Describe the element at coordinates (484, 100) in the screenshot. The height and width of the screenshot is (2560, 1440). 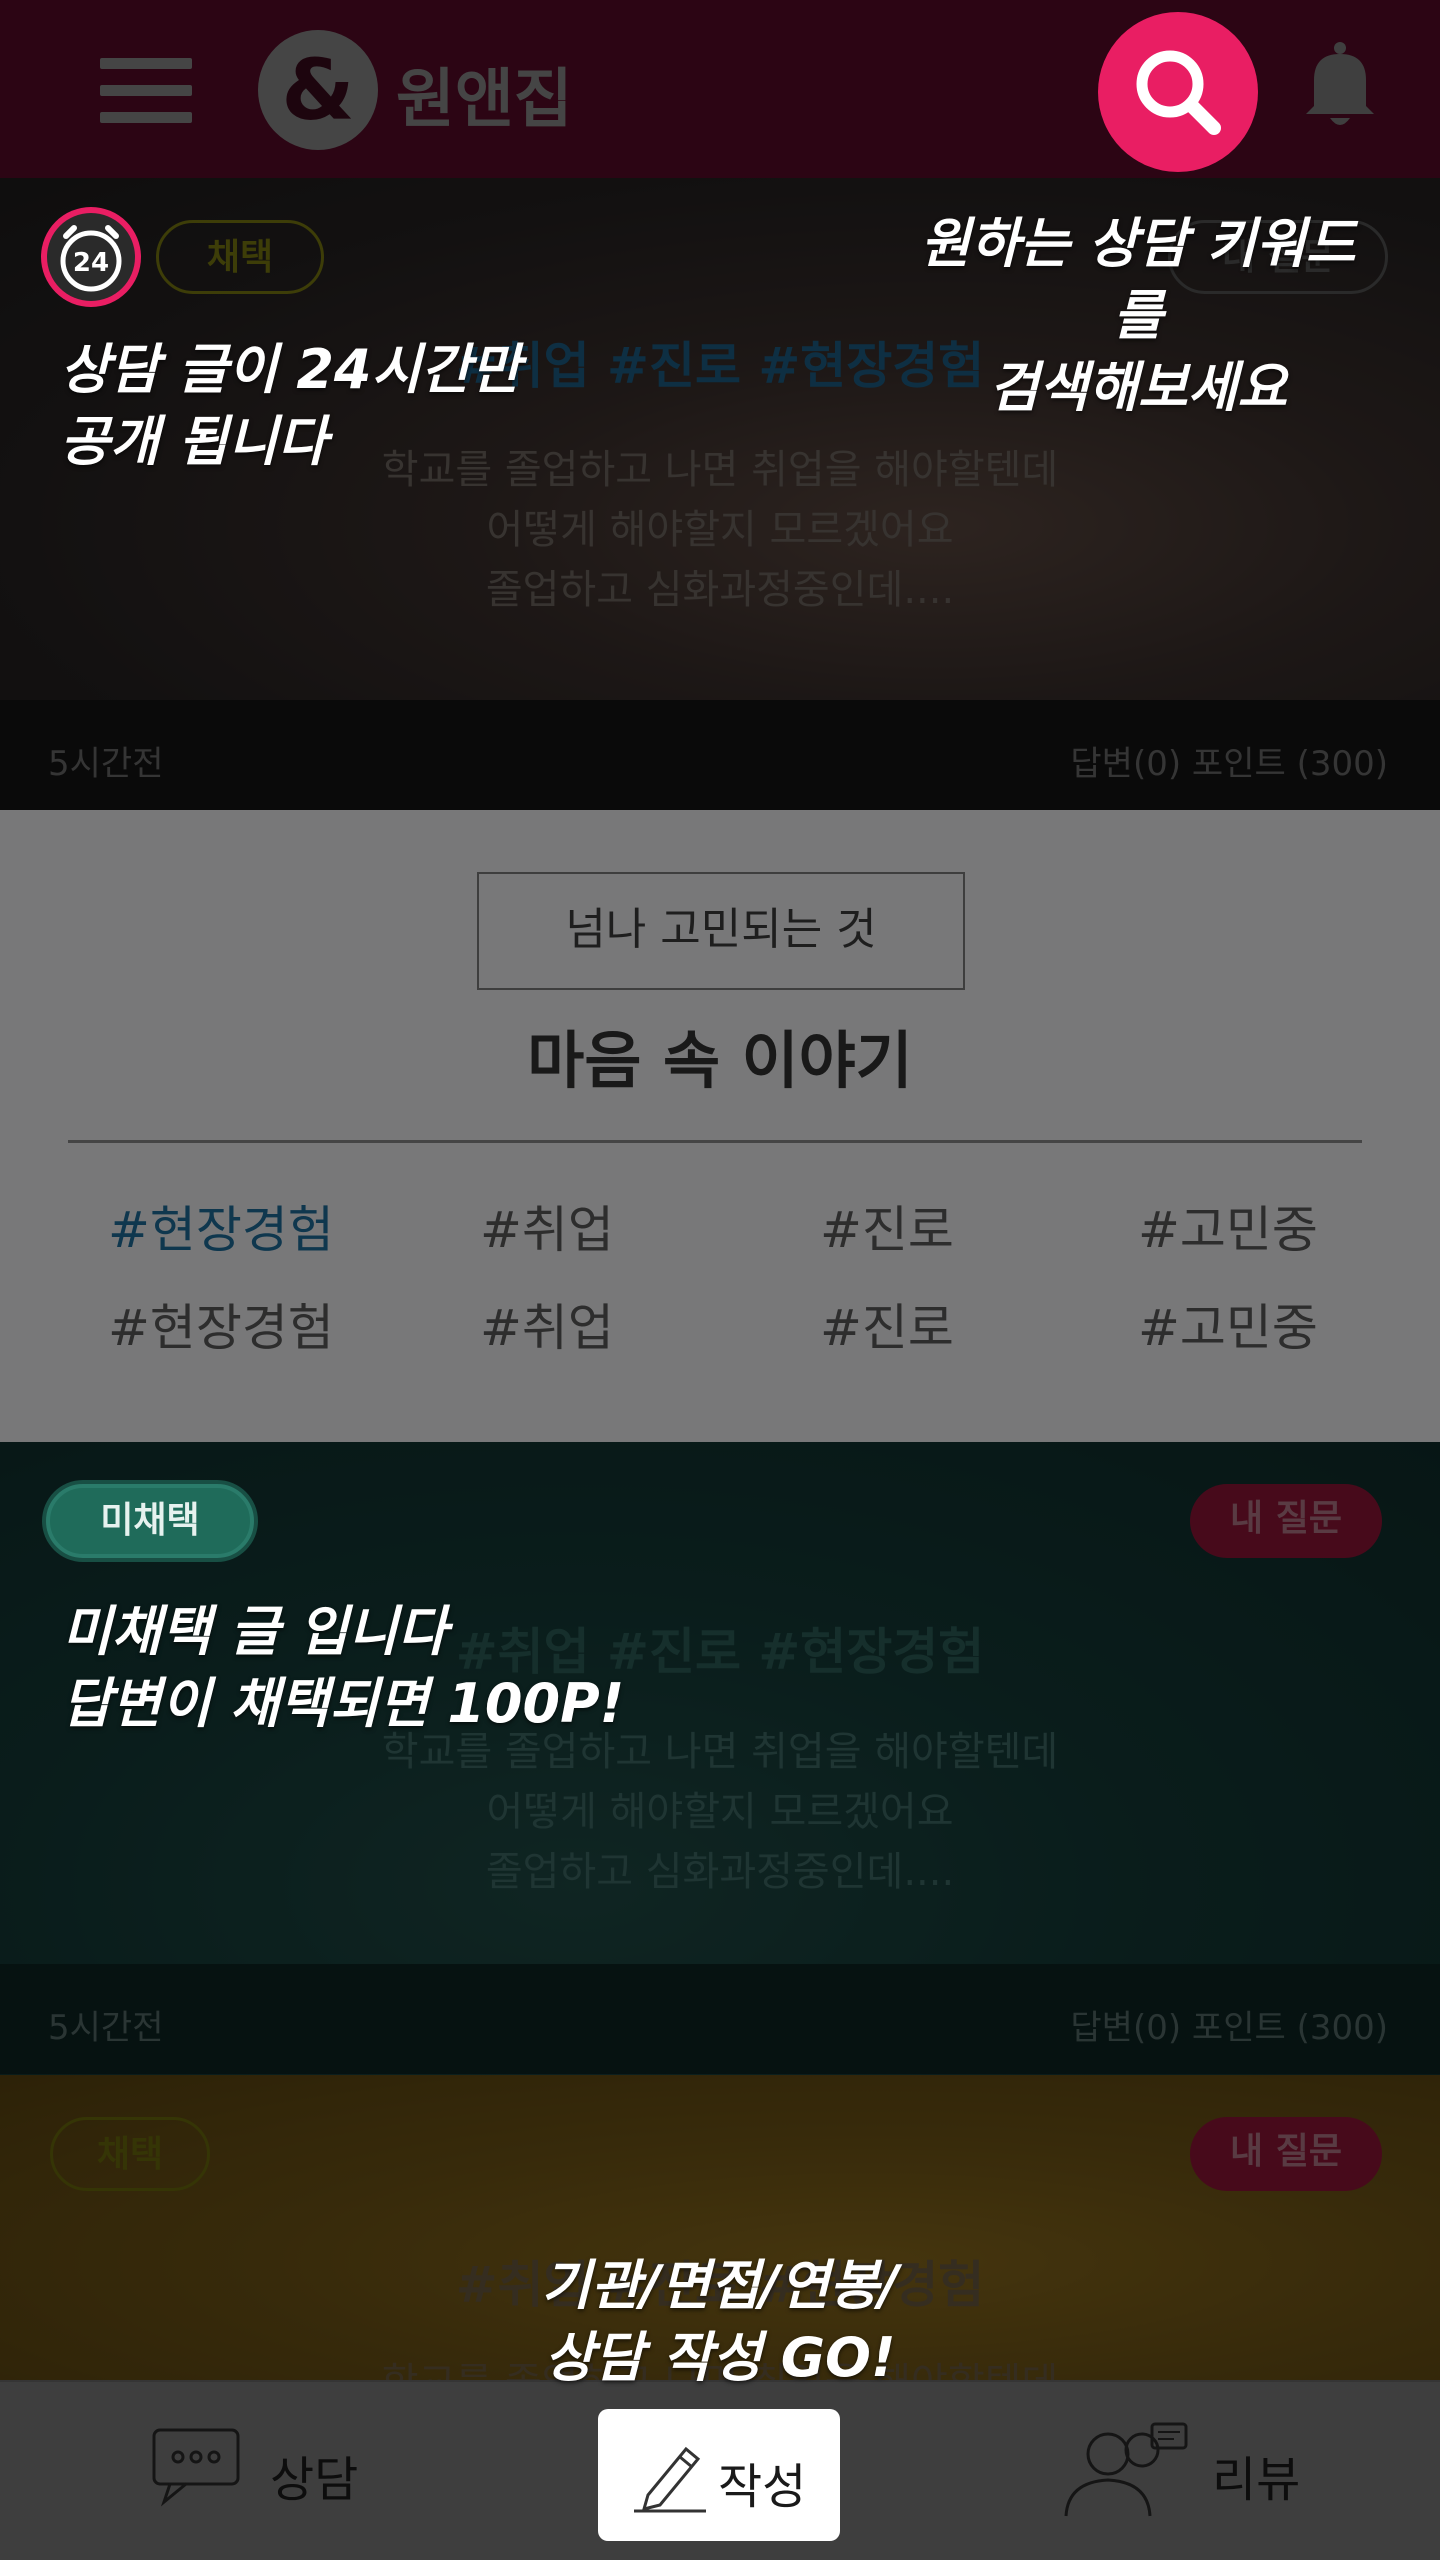
I see `app-name: 원앤집` at that location.